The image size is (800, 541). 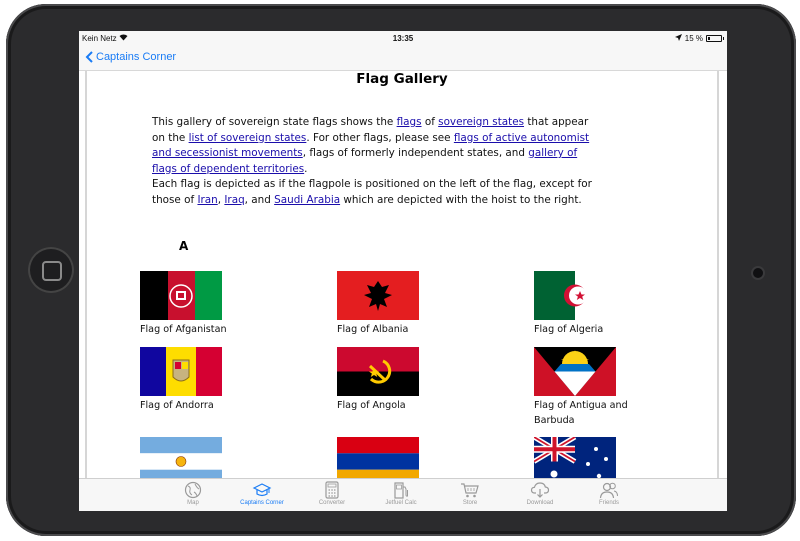 I want to click on tab-friends: Friends, so click(x=609, y=493).